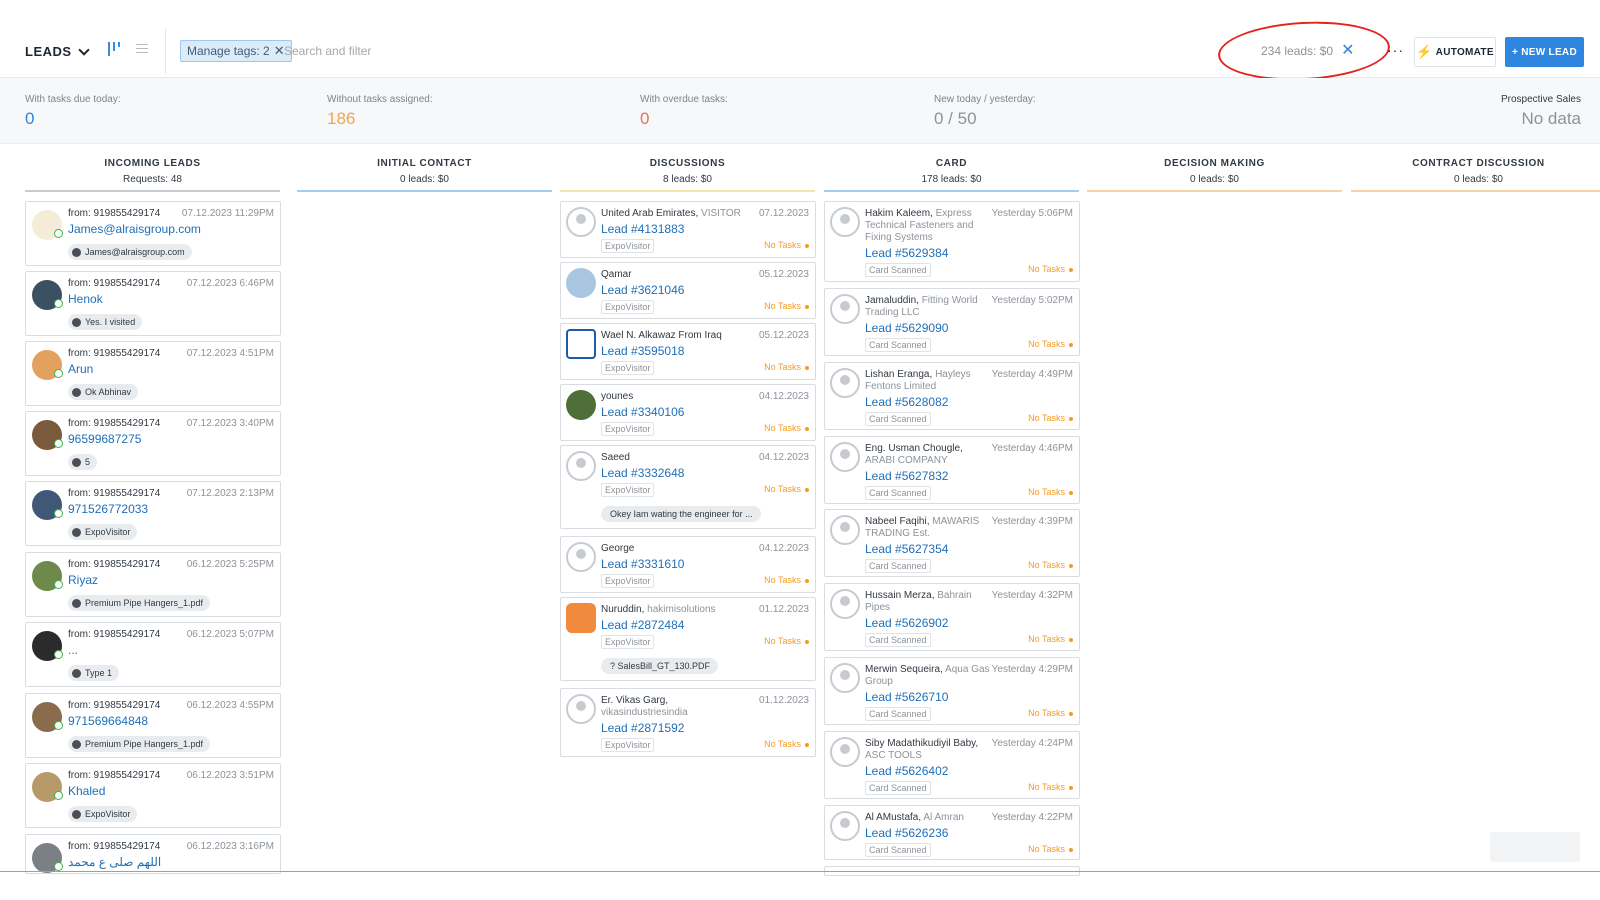  I want to click on manage-tags-chip: Manage tags: 2 ✕, so click(236, 51).